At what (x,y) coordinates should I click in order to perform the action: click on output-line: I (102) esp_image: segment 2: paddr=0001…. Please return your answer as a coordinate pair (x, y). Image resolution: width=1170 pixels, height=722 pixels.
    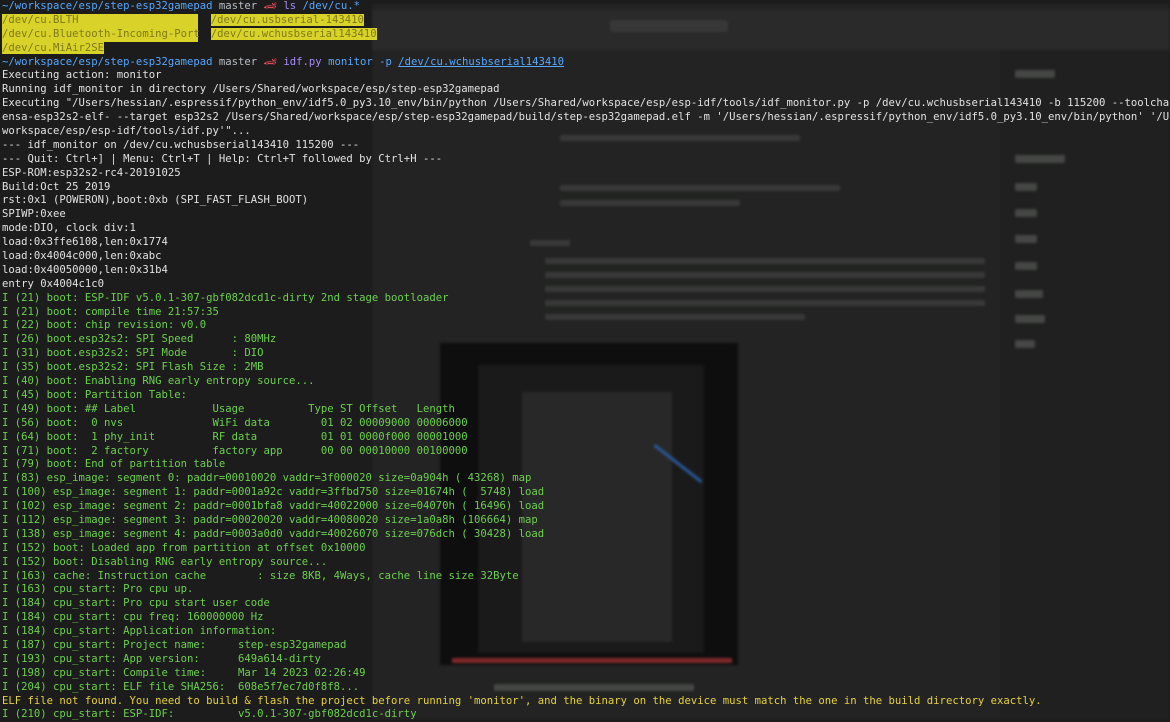
    Looking at the image, I should click on (273, 506).